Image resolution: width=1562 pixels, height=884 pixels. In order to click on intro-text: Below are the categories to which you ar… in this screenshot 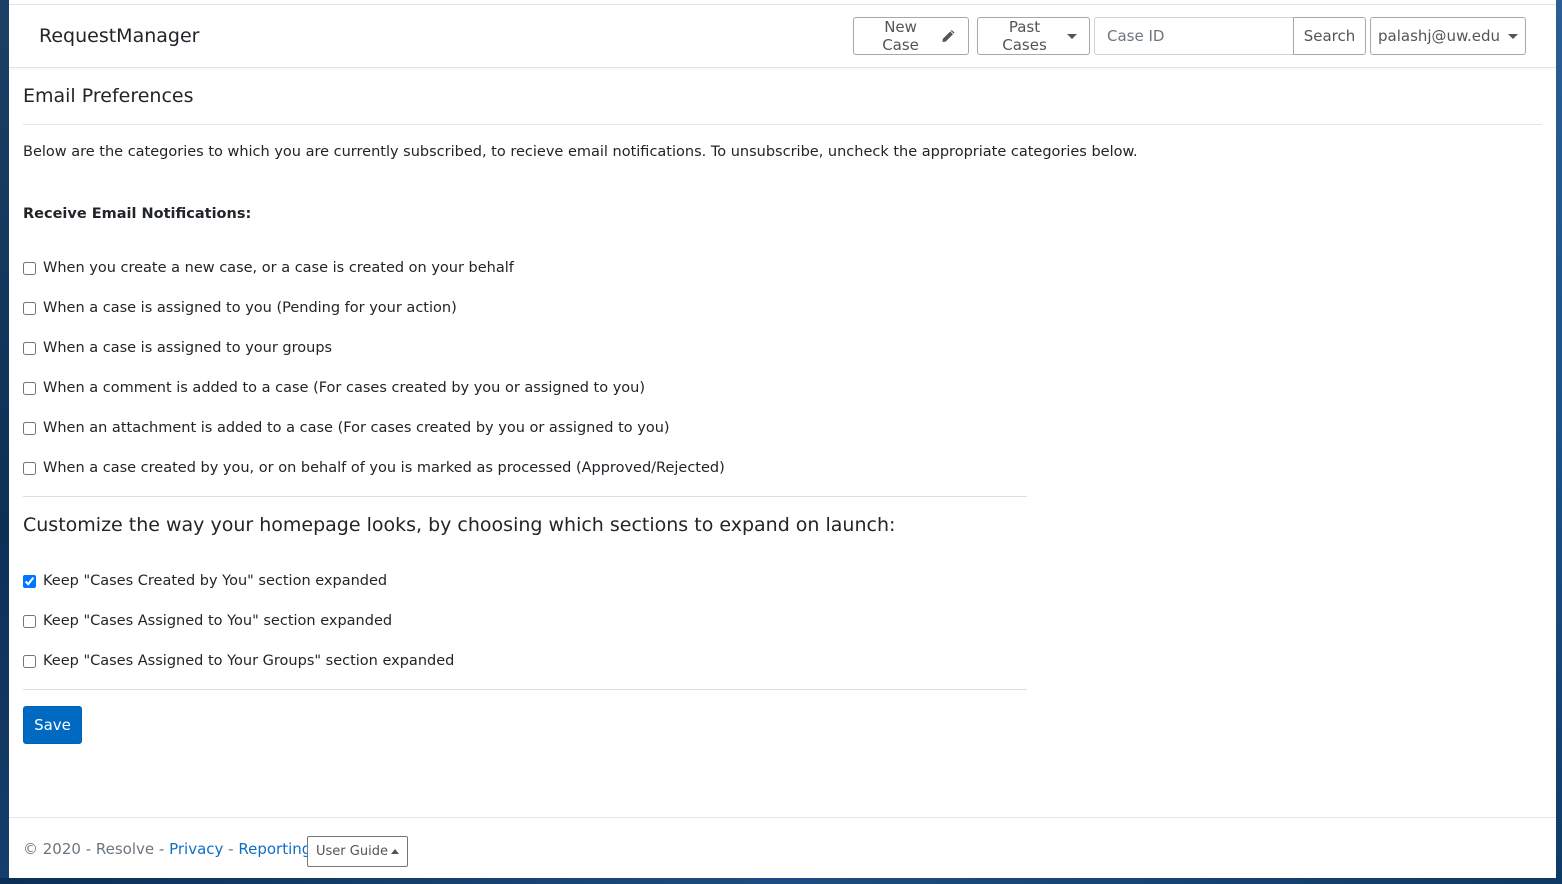, I will do `click(580, 152)`.